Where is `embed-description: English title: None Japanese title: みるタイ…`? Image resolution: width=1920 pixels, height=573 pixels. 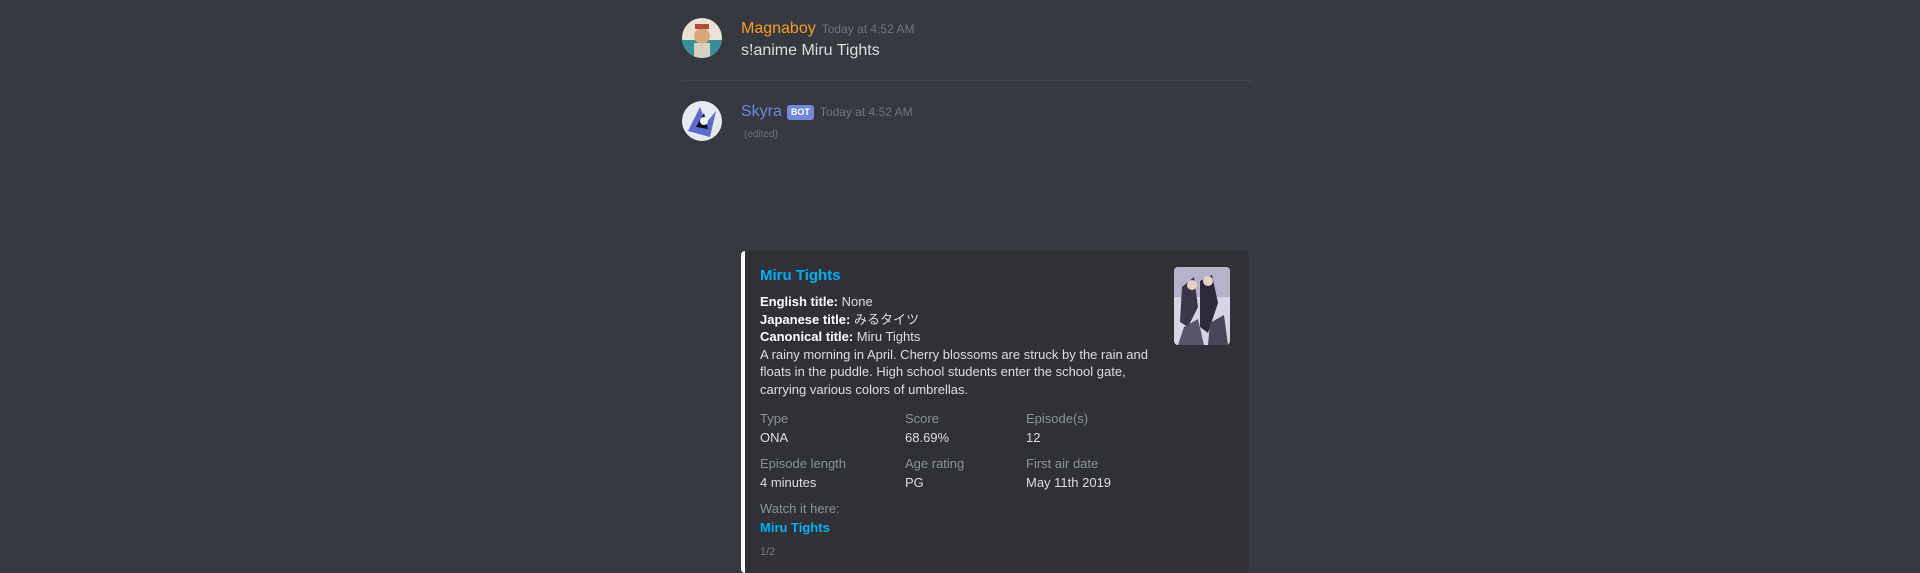 embed-description: English title: None Japanese title: みるタイ… is located at coordinates (960, 345).